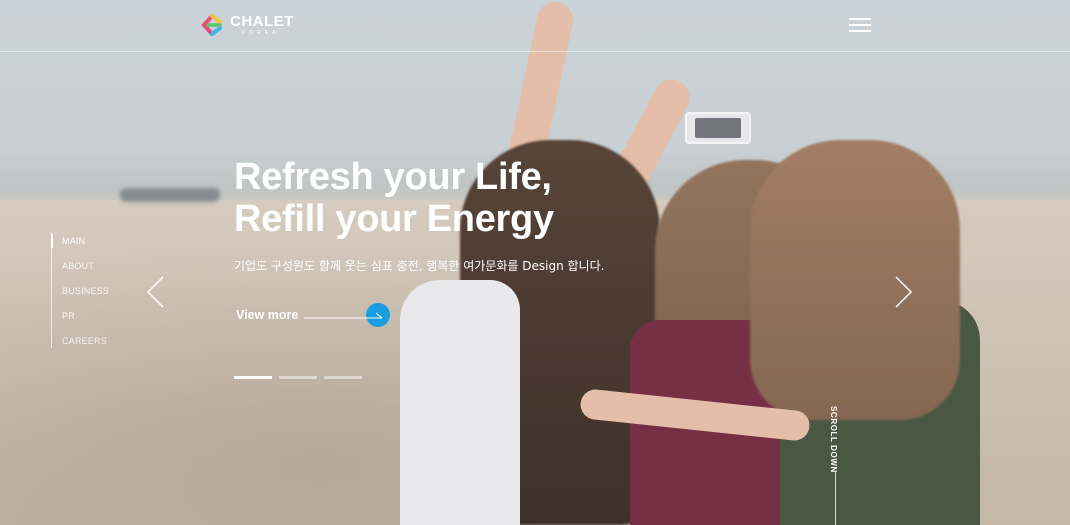 Image resolution: width=1070 pixels, height=525 pixels. What do you see at coordinates (73, 241) in the screenshot?
I see `side-nav-item-main: MAIN` at bounding box center [73, 241].